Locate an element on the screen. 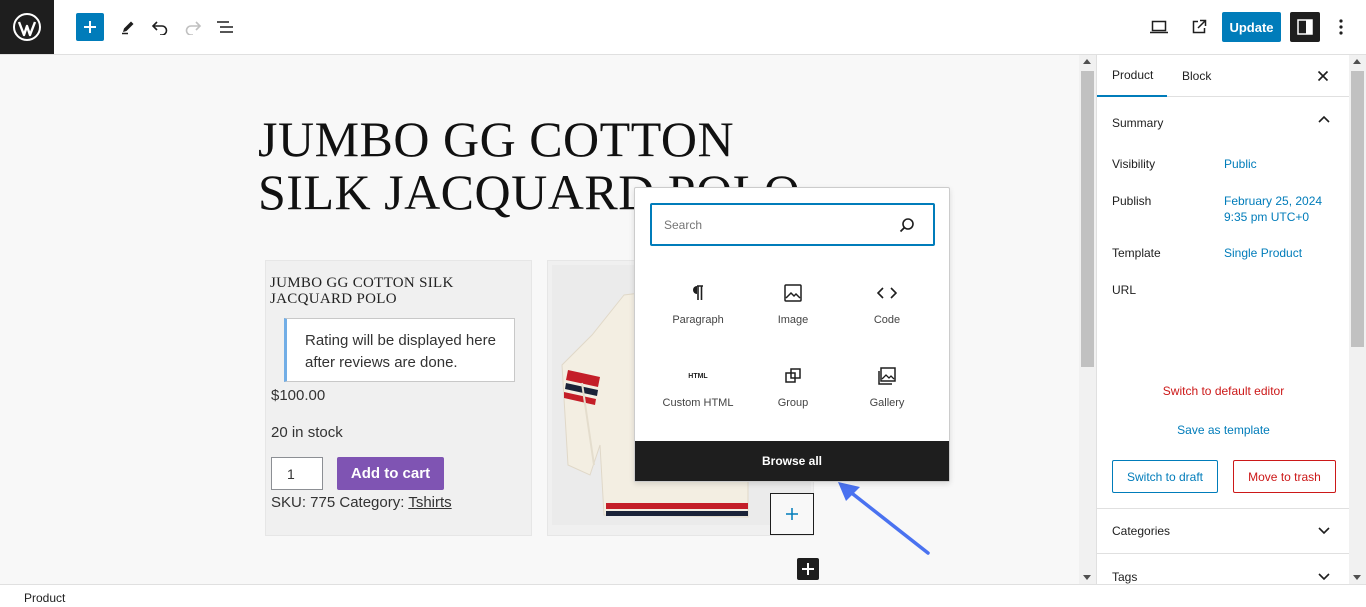 This screenshot has height=607, width=1366. tags-panel-toggle: Tags is located at coordinates (1223, 569).